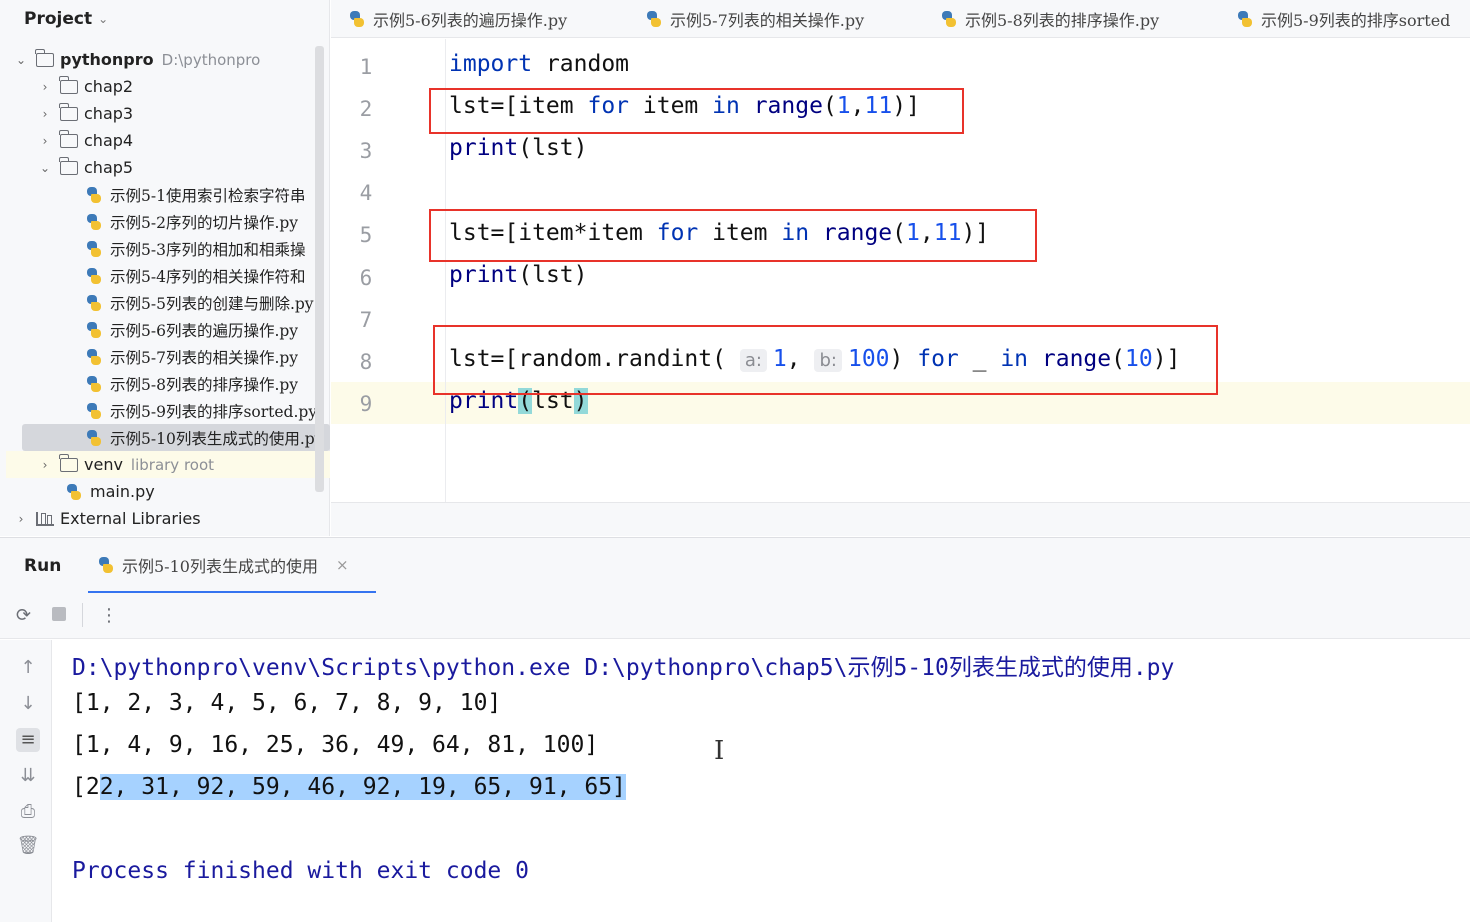 This screenshot has height=922, width=1470. I want to click on run-title: Run, so click(43, 566).